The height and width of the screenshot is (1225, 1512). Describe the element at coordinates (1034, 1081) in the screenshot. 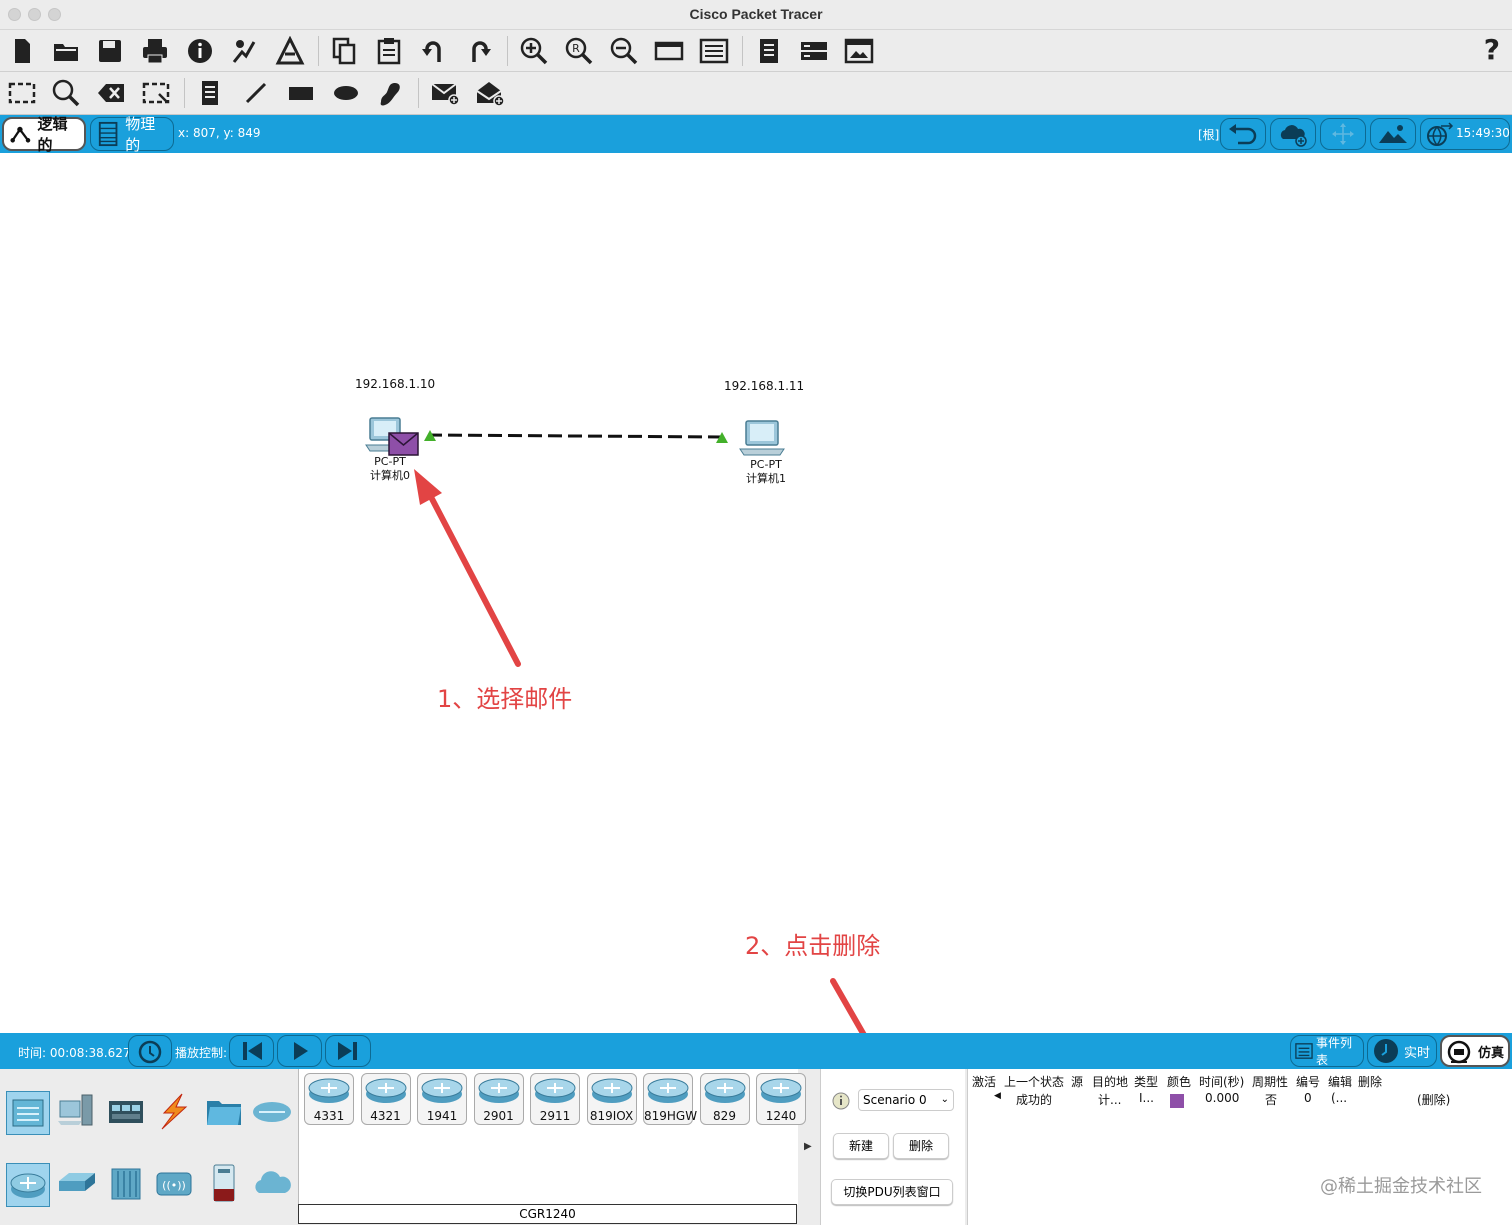

I see `pdu-column-header: 上一个状态` at that location.